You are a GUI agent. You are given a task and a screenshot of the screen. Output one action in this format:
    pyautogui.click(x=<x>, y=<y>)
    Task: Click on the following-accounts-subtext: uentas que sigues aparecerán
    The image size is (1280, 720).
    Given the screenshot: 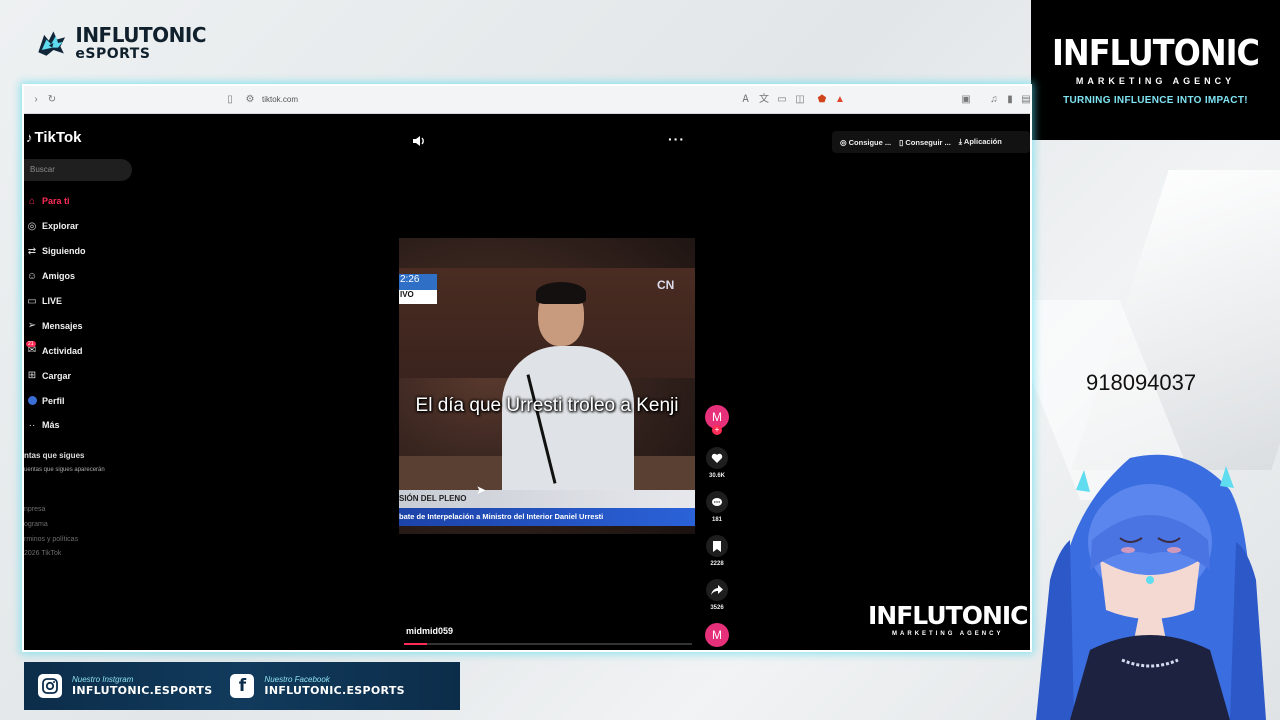 What is the action you would take?
    pyautogui.click(x=64, y=470)
    